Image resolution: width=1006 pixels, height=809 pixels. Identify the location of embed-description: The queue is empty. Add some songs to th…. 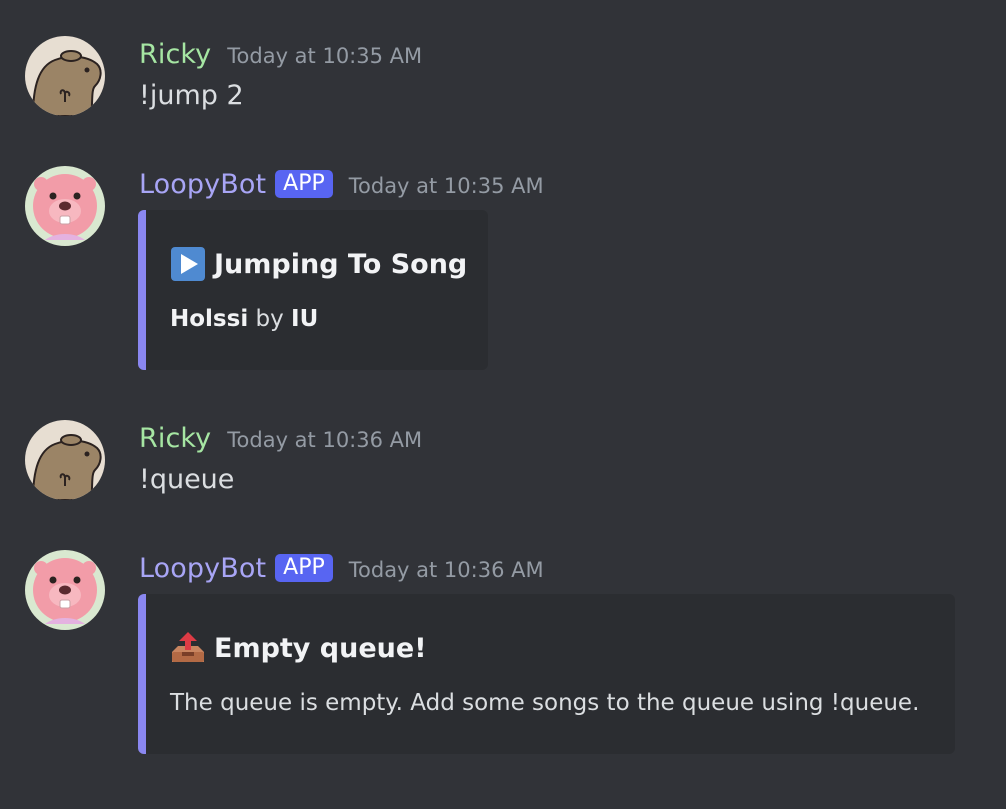
(545, 703).